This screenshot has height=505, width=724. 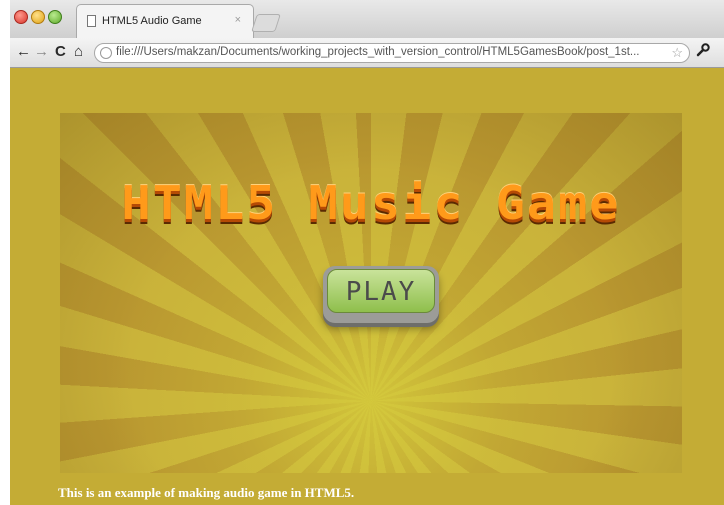 I want to click on play-button: PLAY, so click(x=381, y=294).